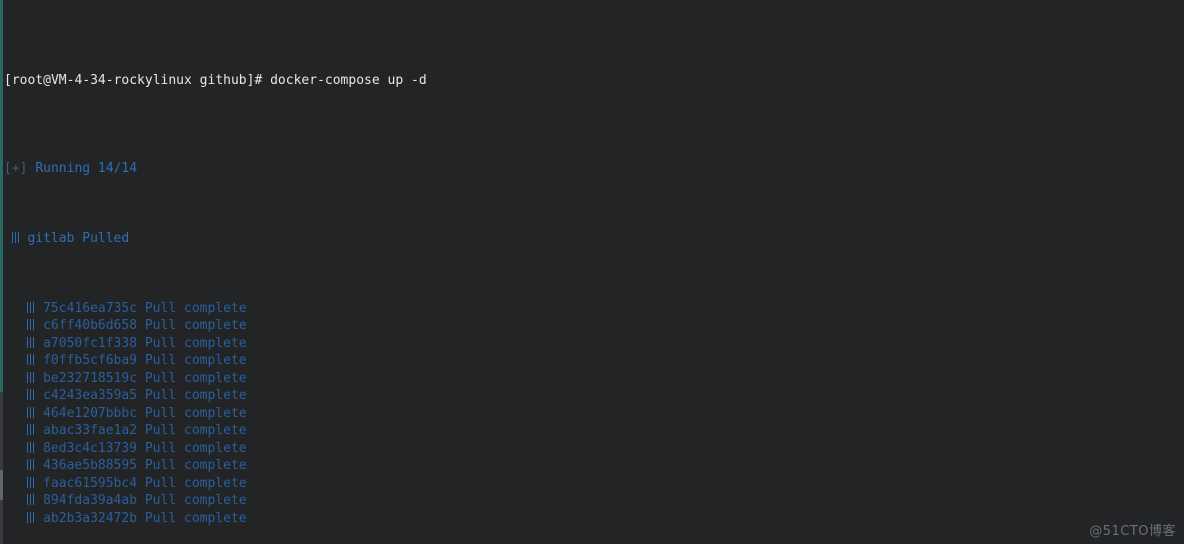 This screenshot has width=1184, height=544. Describe the element at coordinates (594, 466) in the screenshot. I see `compose-layer-item: 436ae5b88595 Pull complete` at that location.